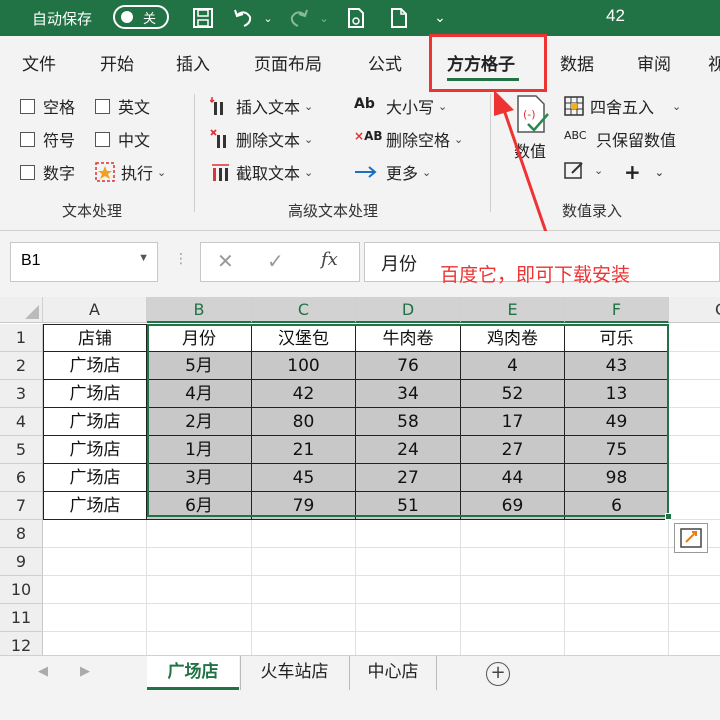 The height and width of the screenshot is (720, 720). What do you see at coordinates (513, 394) in the screenshot?
I see `table-cell: 52` at bounding box center [513, 394].